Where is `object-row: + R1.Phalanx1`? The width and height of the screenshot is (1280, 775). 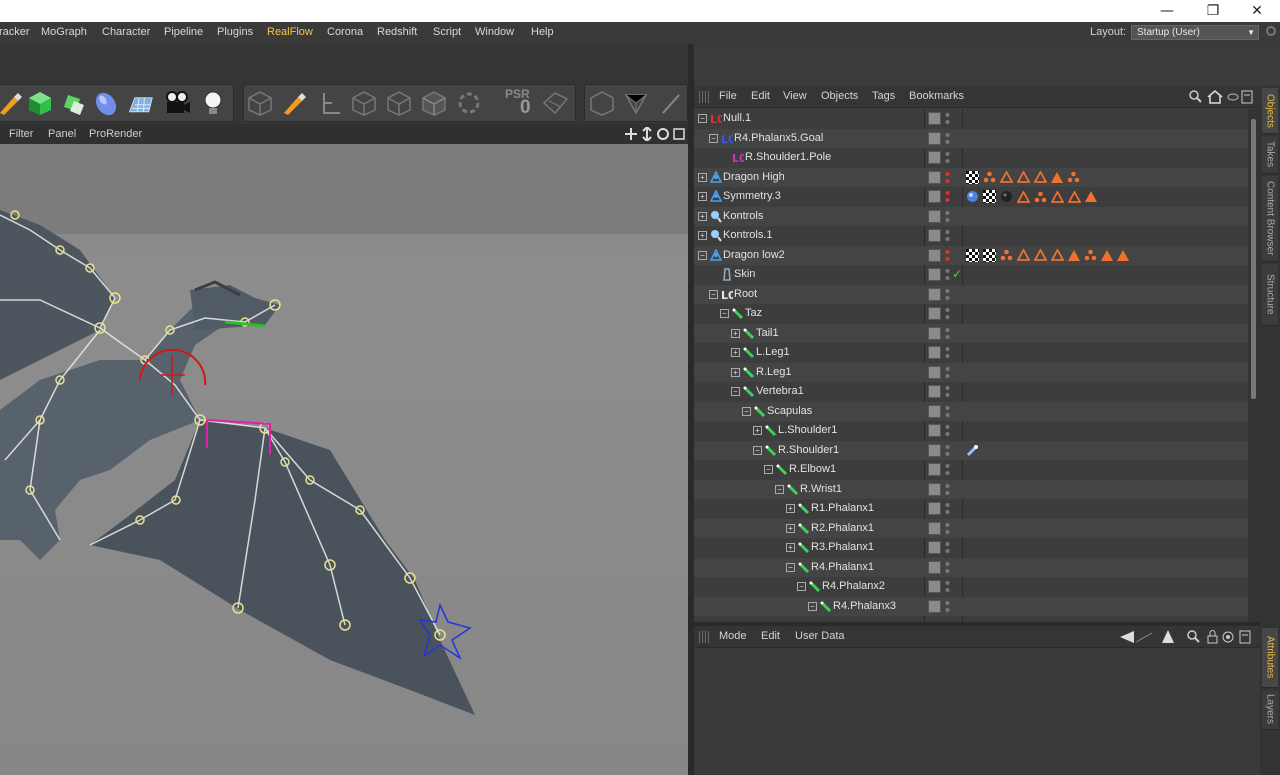
object-row: + R1.Phalanx1 is located at coordinates (971, 509).